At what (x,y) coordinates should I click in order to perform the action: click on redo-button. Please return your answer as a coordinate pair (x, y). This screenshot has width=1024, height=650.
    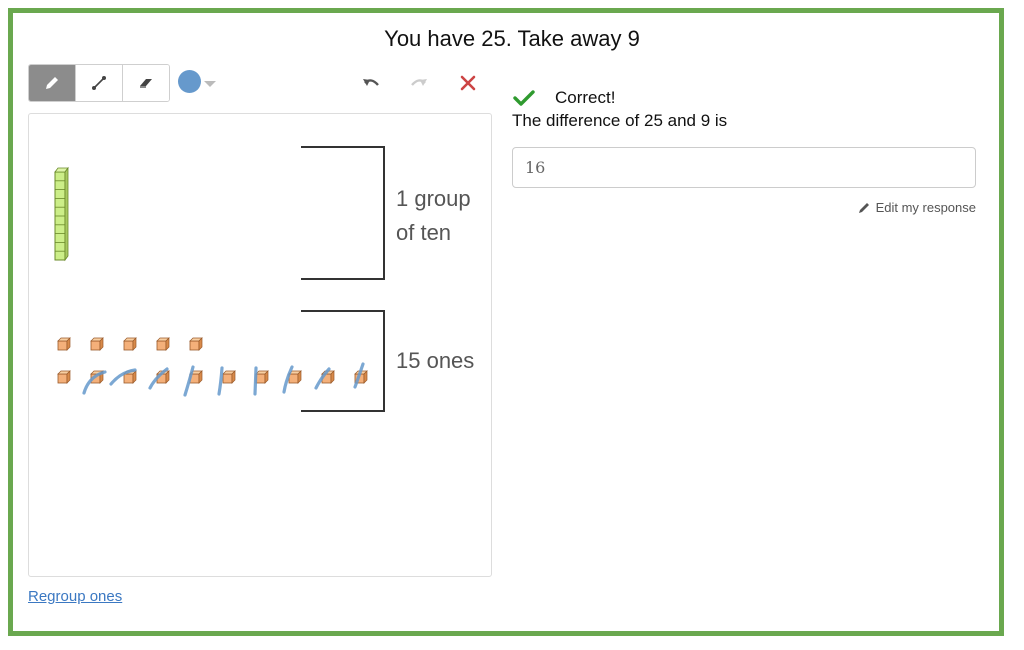
    Looking at the image, I should click on (419, 83).